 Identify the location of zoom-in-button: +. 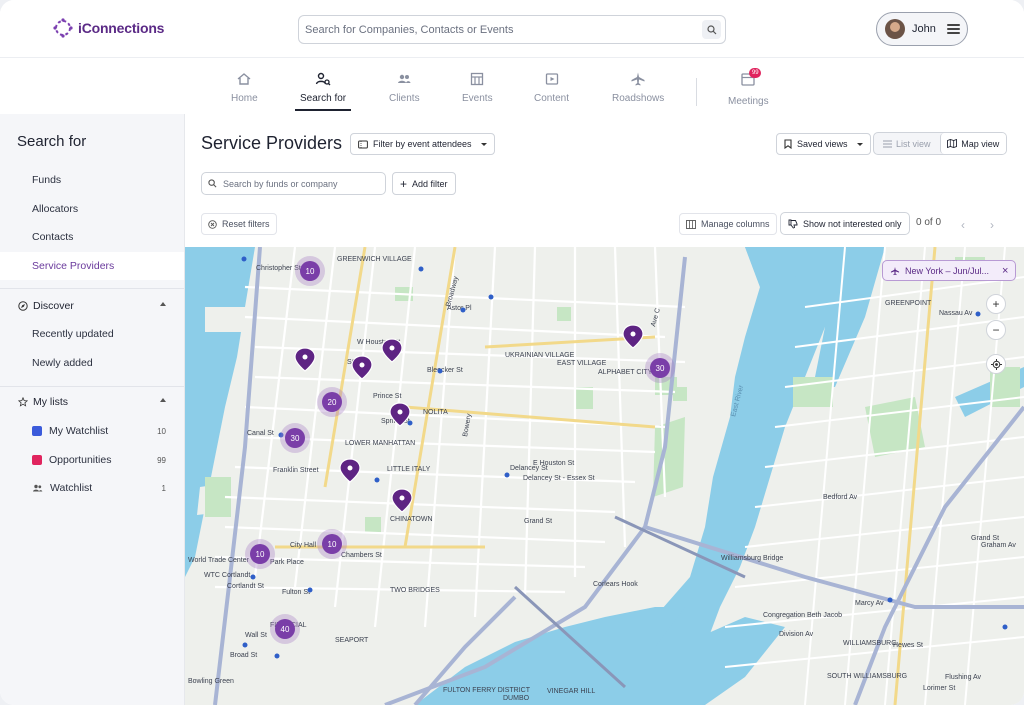
(996, 304).